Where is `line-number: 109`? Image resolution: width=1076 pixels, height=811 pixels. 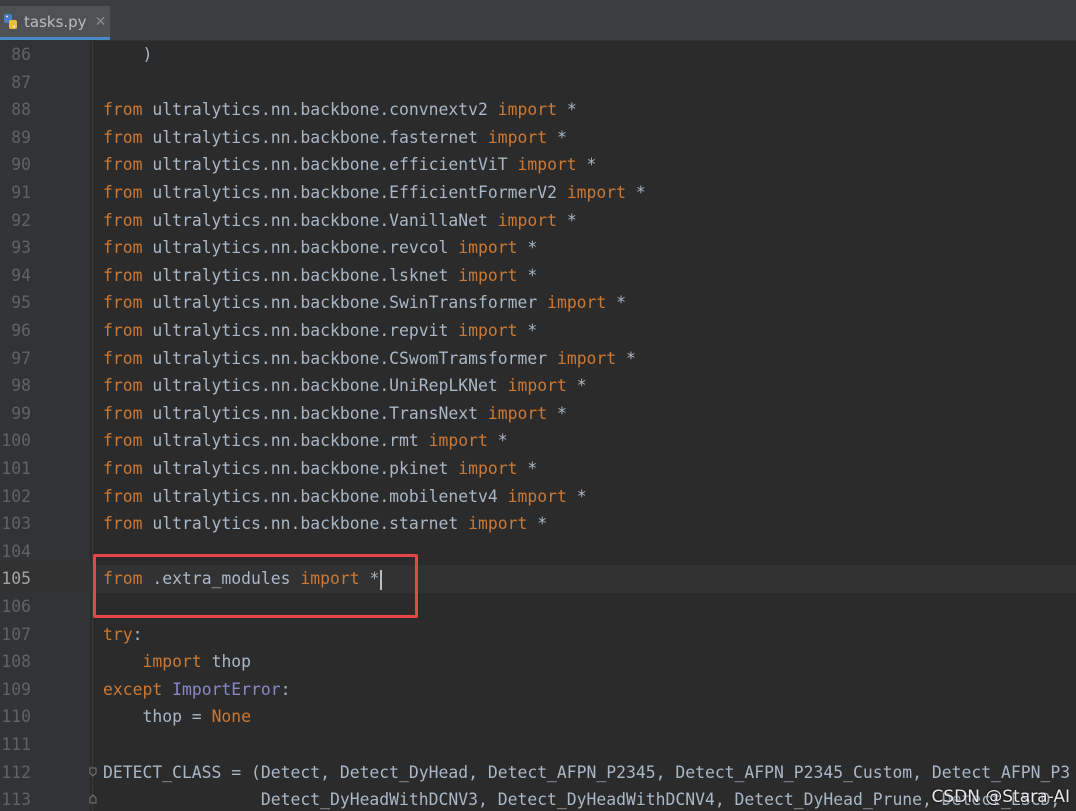
line-number: 109 is located at coordinates (16, 689).